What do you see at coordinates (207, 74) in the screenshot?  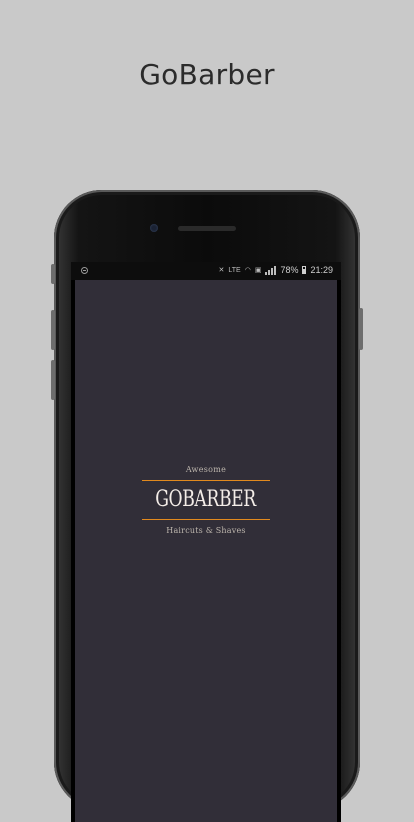 I see `page-title: GoBarber` at bounding box center [207, 74].